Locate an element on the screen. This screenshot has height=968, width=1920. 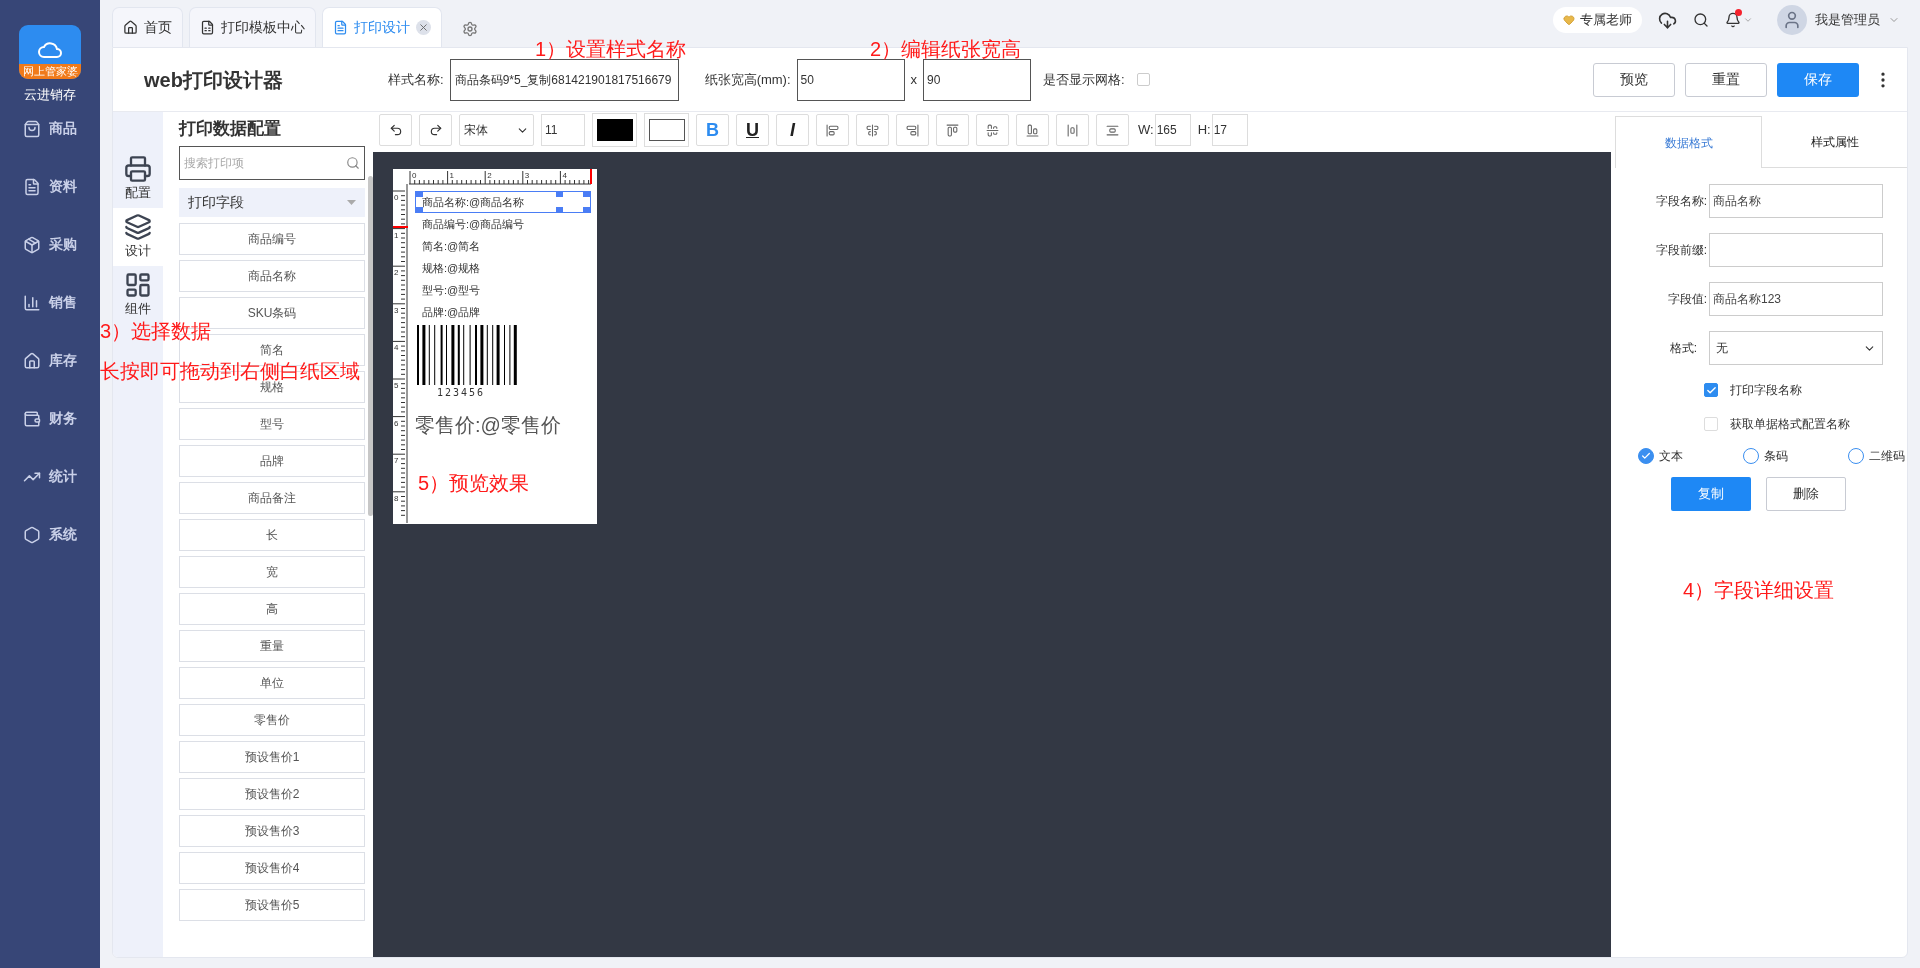
logo-text: 网上管家婆 is located at coordinates (50, 71).